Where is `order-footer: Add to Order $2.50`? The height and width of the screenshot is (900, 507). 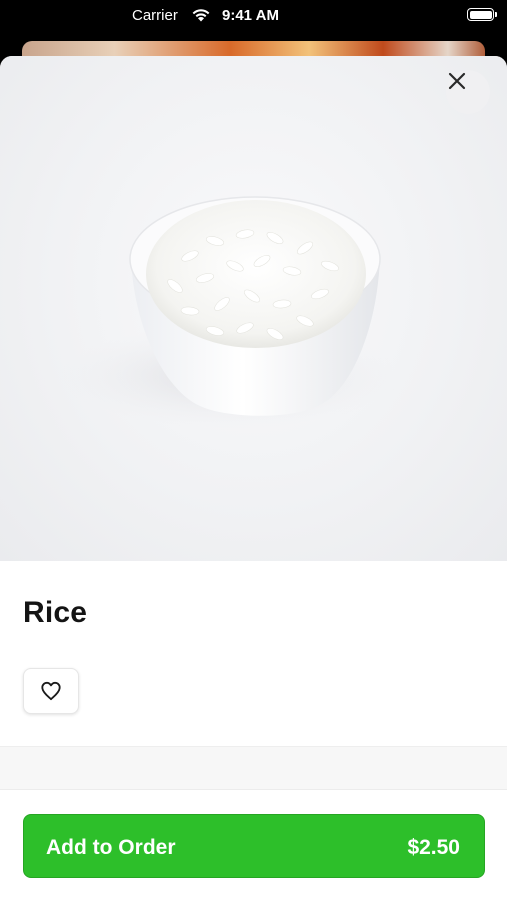
order-footer: Add to Order $2.50 is located at coordinates (253, 845).